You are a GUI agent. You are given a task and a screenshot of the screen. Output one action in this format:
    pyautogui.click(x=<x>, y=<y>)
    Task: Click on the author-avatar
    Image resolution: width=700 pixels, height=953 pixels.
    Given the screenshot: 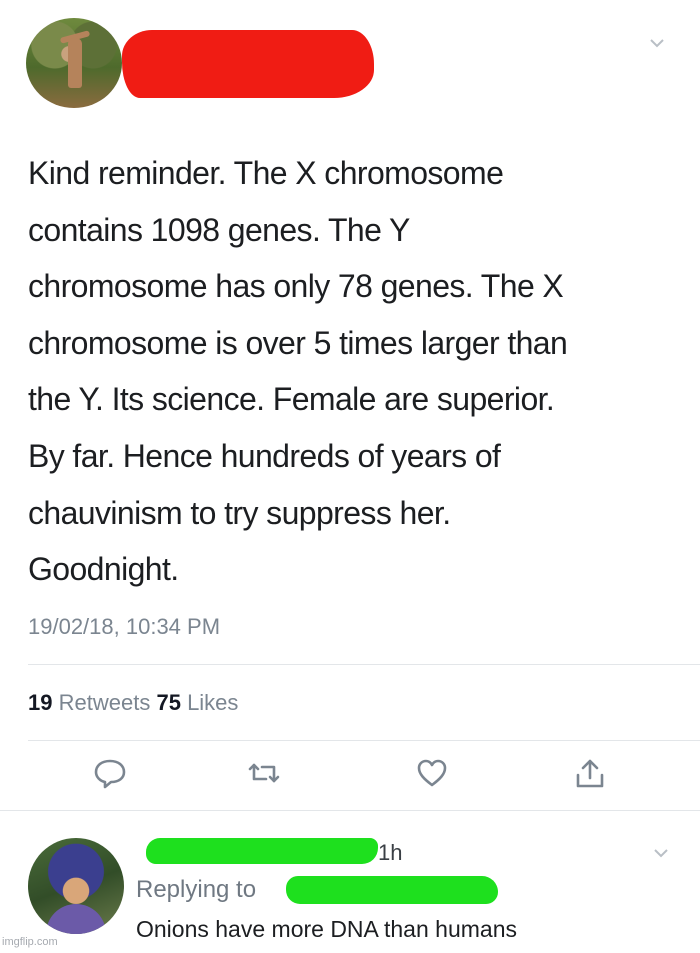 What is the action you would take?
    pyautogui.click(x=74, y=63)
    